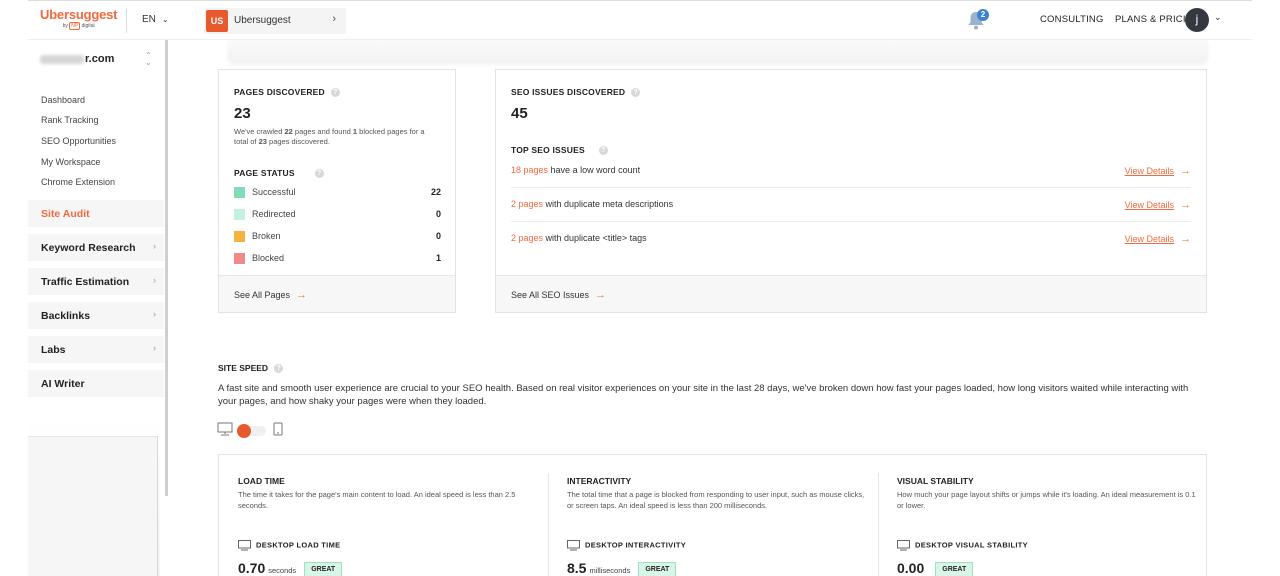 This screenshot has width=1280, height=576. I want to click on sidebar-item-site-audit: Site Audit, so click(96, 214).